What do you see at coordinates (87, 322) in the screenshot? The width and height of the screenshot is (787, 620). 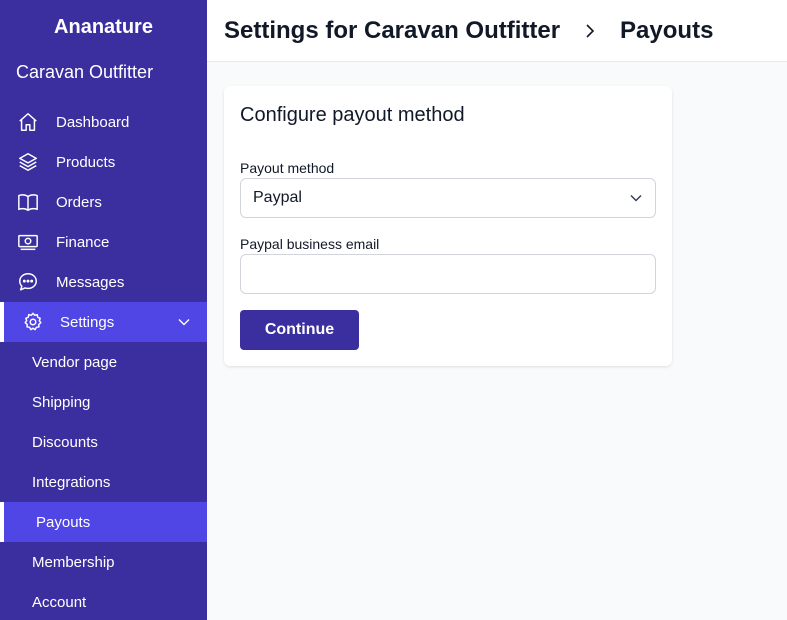 I see `sidebar-item-label: Settings` at bounding box center [87, 322].